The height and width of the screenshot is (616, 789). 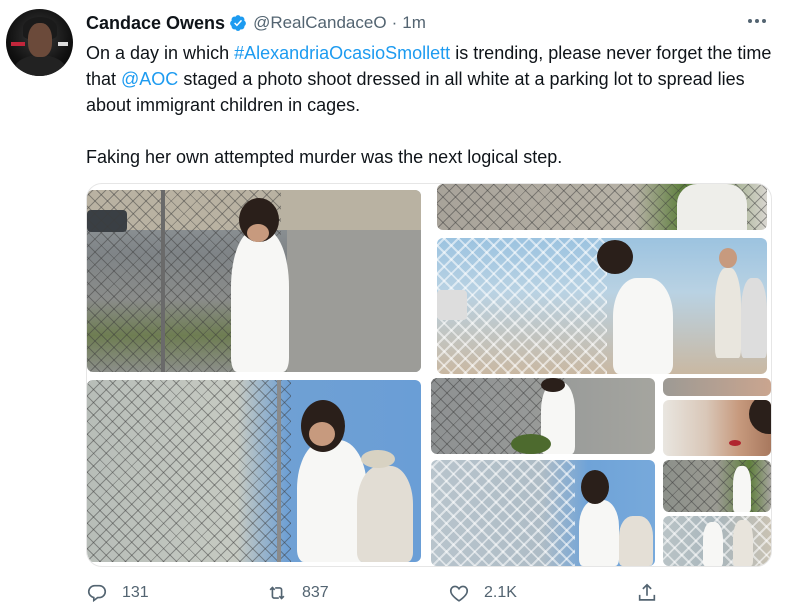 I want to click on like-count: 2.1K, so click(x=500, y=592).